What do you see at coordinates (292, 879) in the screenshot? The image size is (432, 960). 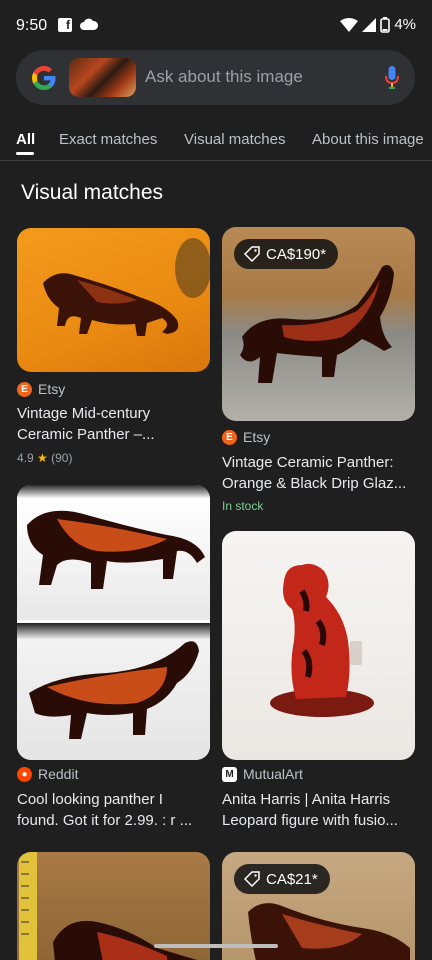 I see `price-text: CA$21*` at bounding box center [292, 879].